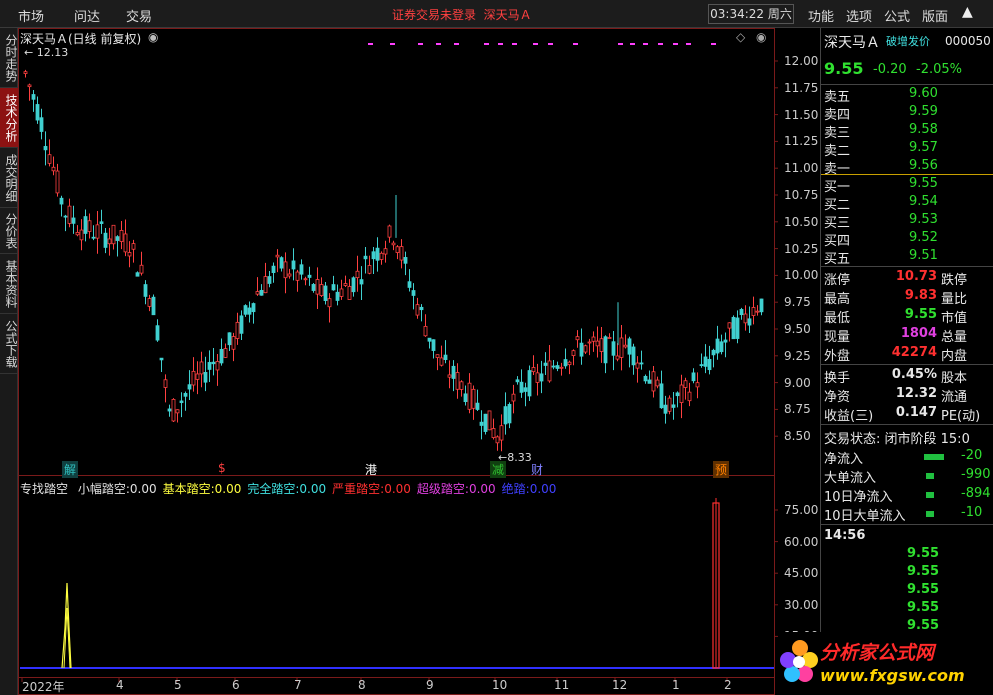 The image size is (993, 695). What do you see at coordinates (70, 469) in the screenshot?
I see `event-marker: 解` at bounding box center [70, 469].